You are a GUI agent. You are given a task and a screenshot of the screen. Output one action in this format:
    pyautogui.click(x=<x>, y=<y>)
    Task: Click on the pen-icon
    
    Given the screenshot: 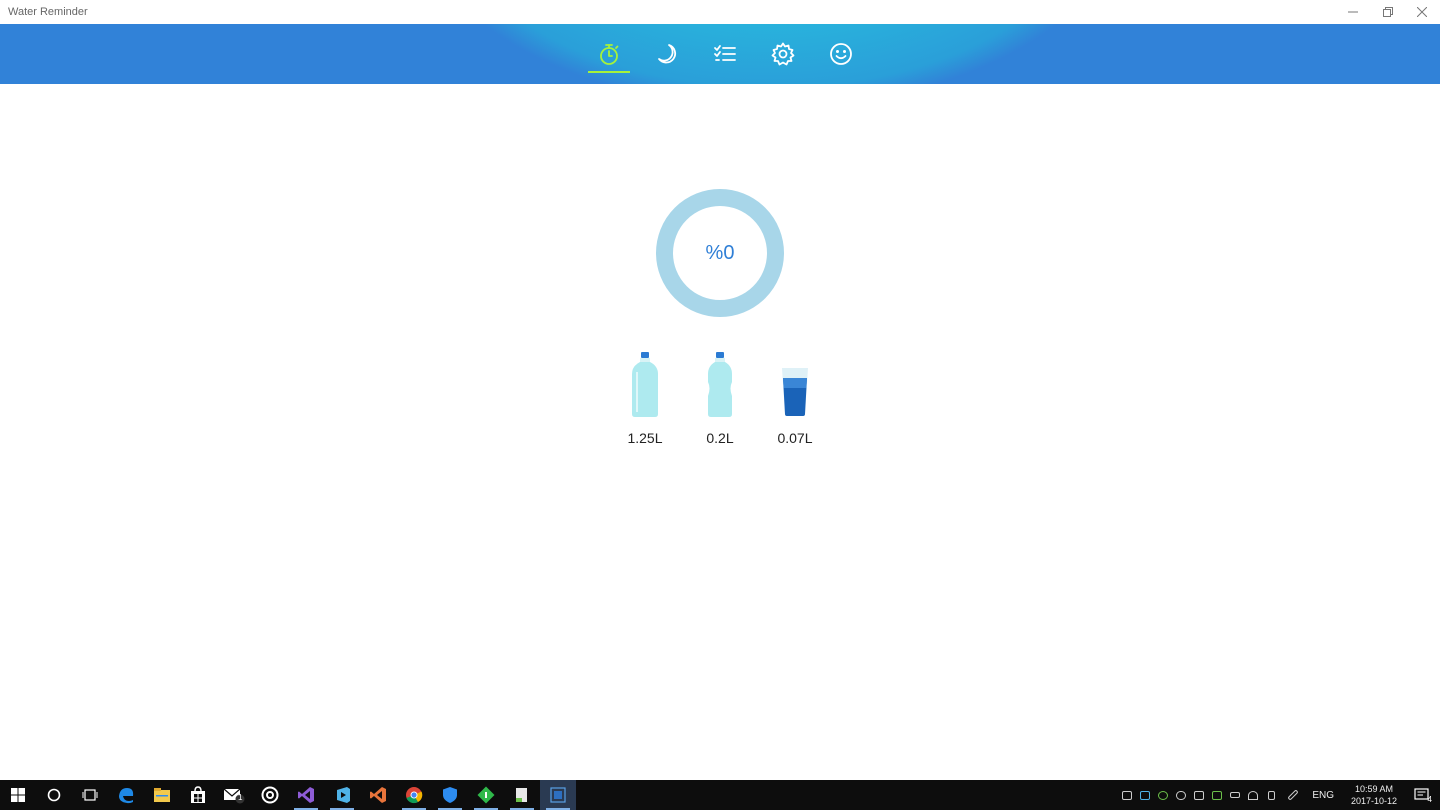 What is the action you would take?
    pyautogui.click(x=1293, y=795)
    